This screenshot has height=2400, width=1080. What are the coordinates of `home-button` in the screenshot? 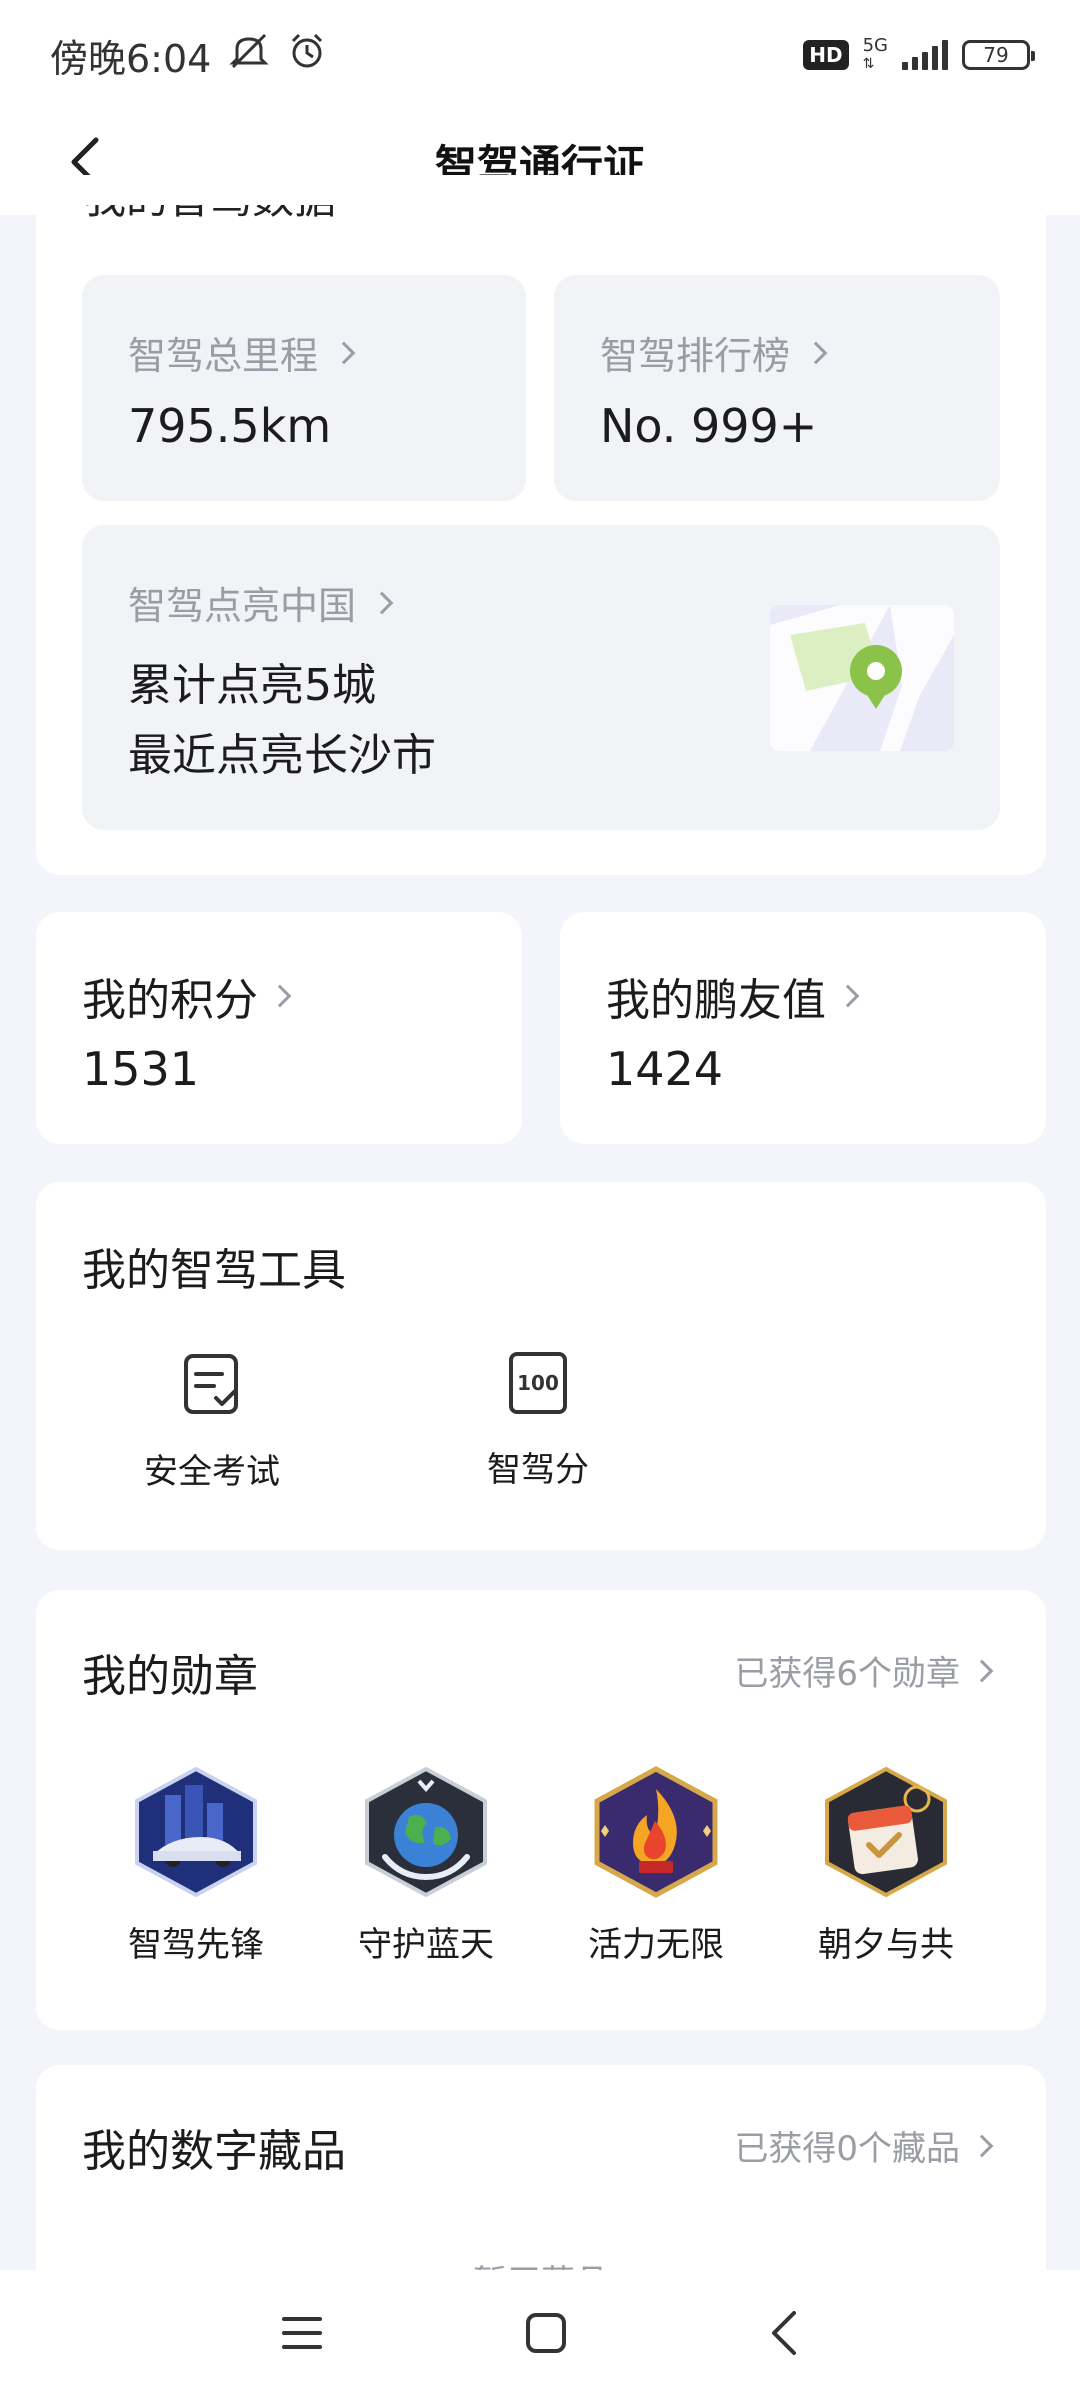 It's located at (546, 2335).